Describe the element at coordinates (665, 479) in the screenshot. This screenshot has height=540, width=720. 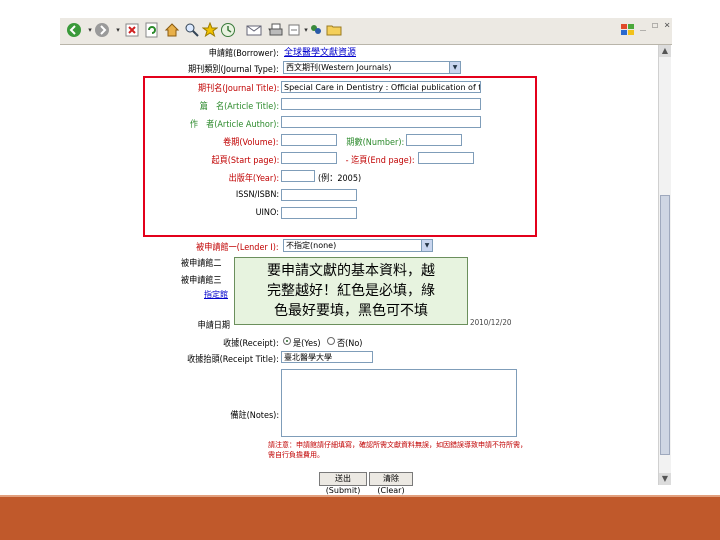
I see `scroll-down-icon: ▼` at that location.